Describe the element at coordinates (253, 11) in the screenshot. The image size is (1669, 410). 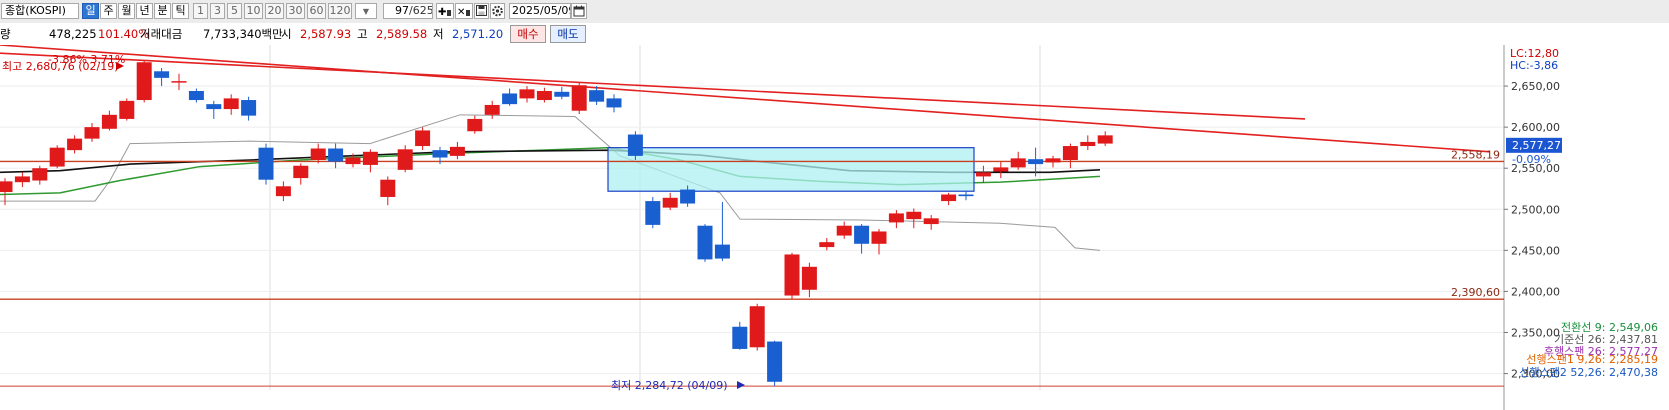
I see `interval-10-button: 10` at that location.